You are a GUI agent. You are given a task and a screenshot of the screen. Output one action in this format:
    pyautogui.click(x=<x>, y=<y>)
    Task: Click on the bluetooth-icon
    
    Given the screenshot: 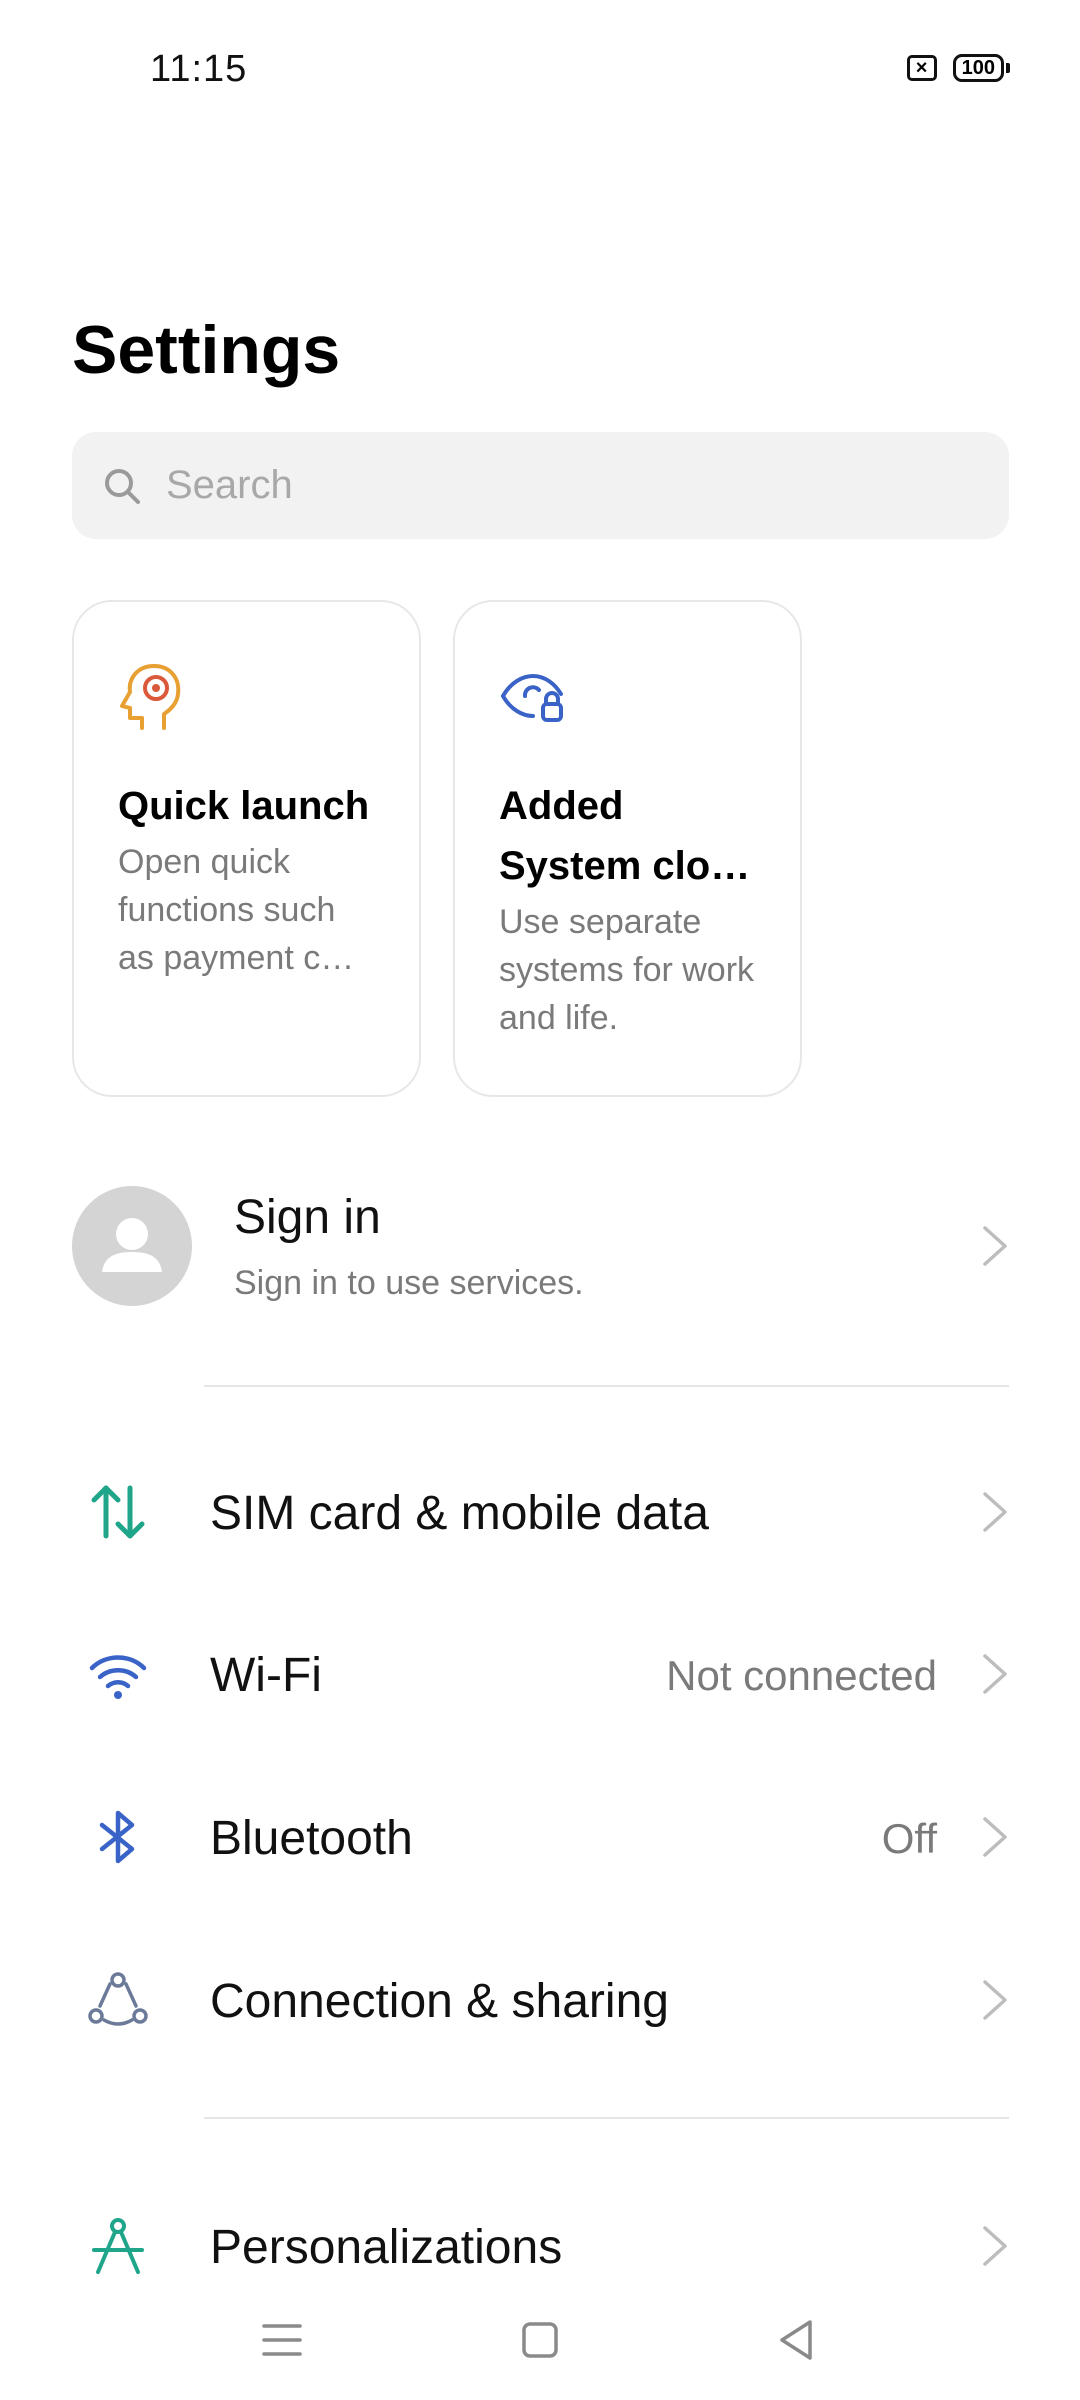 What is the action you would take?
    pyautogui.click(x=117, y=1837)
    